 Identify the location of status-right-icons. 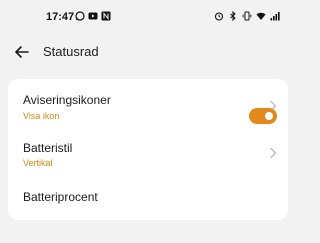
(247, 16).